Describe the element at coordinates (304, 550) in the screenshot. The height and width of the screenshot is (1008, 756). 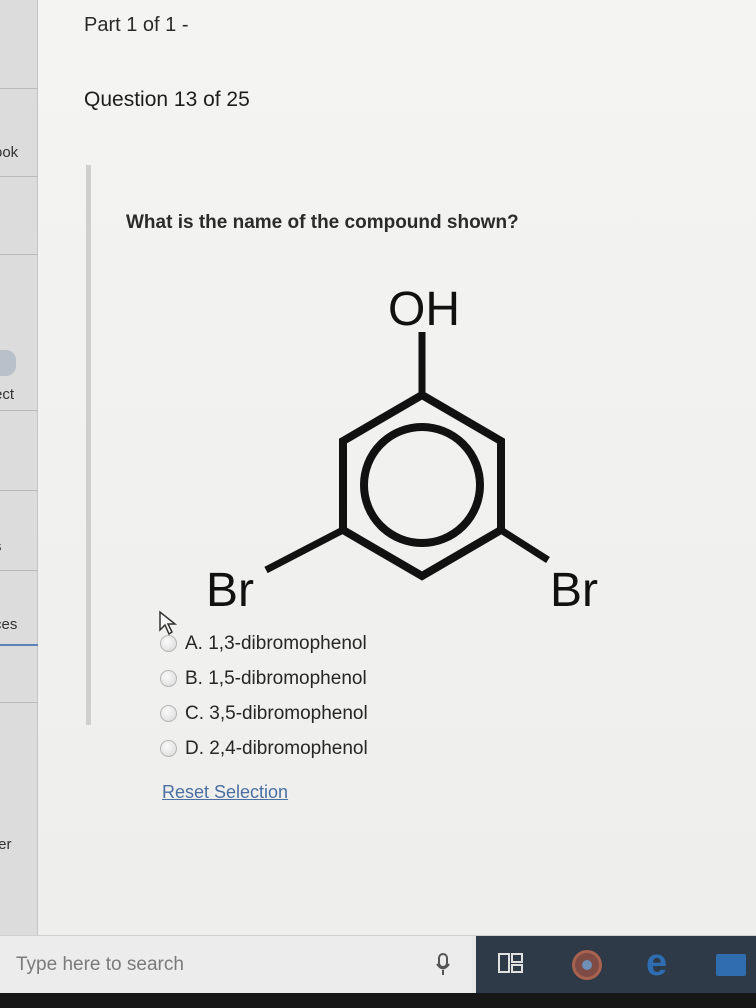
I see `left-br-bond` at that location.